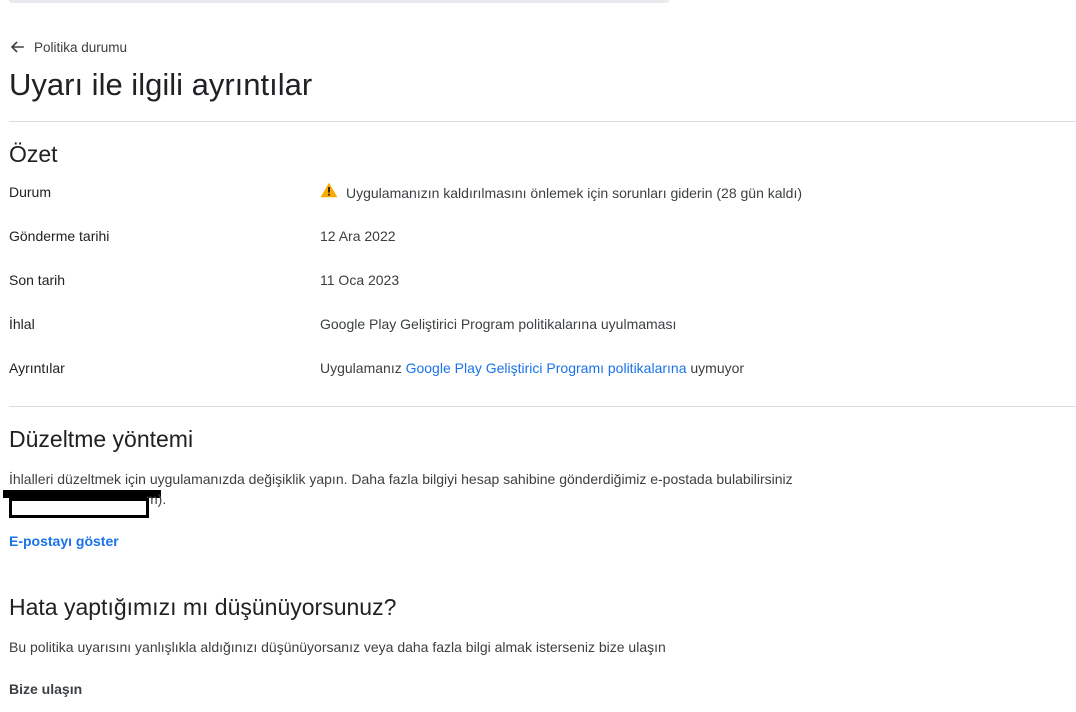 This screenshot has height=712, width=1076. What do you see at coordinates (358, 236) in the screenshot?
I see `sent-date-value: 12 Ara 2022` at bounding box center [358, 236].